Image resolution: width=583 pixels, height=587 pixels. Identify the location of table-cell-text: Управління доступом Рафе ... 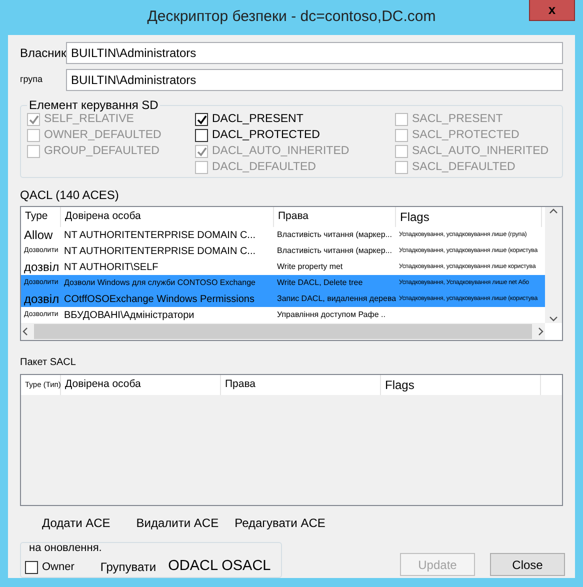
(331, 315).